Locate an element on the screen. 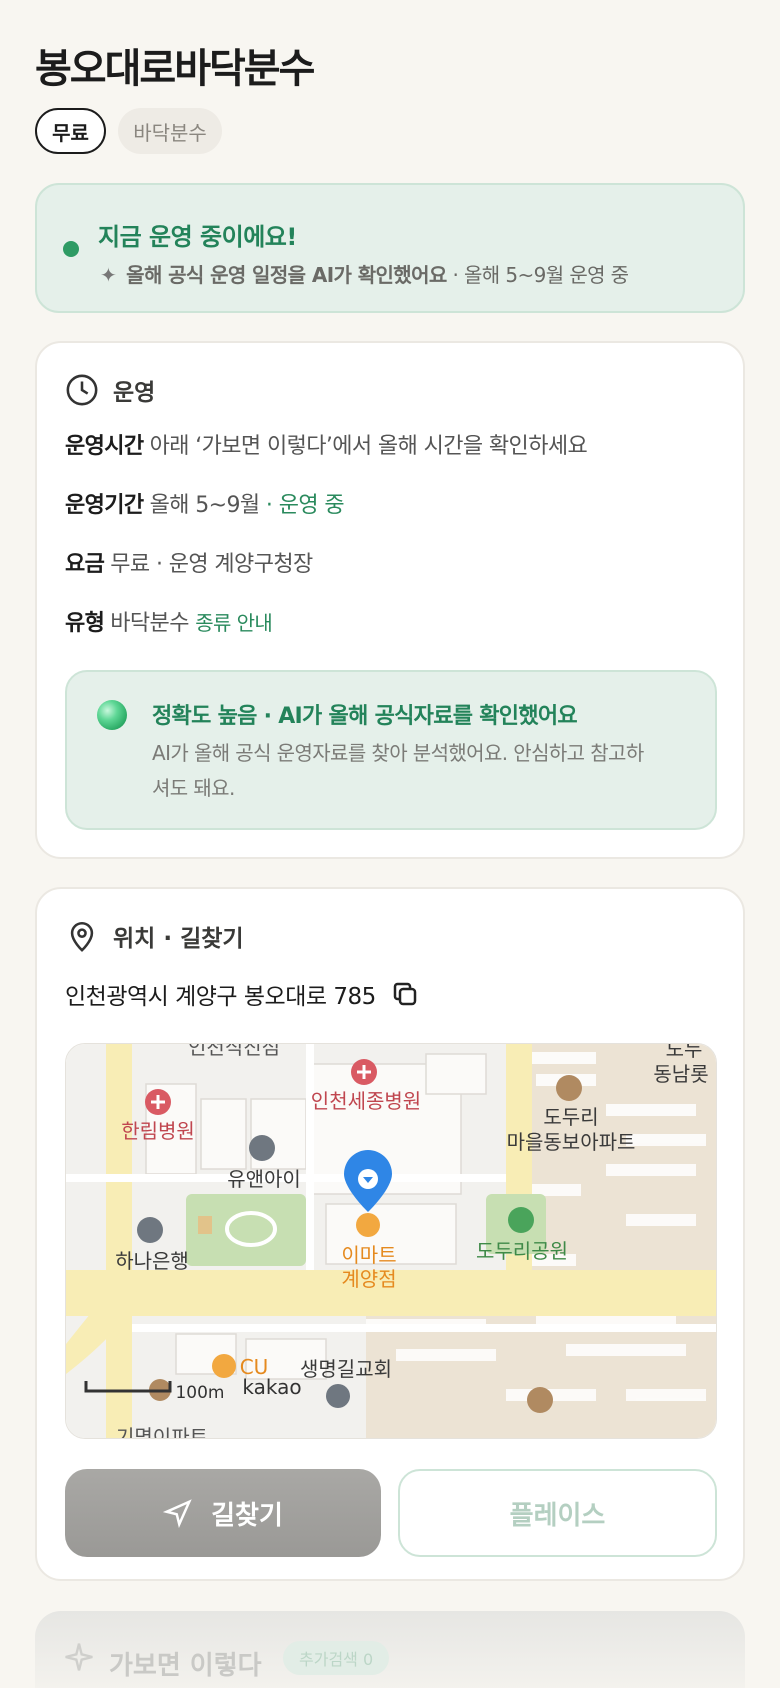 The width and height of the screenshot is (780, 1688). label-mart2: 계양점 is located at coordinates (368, 1279).